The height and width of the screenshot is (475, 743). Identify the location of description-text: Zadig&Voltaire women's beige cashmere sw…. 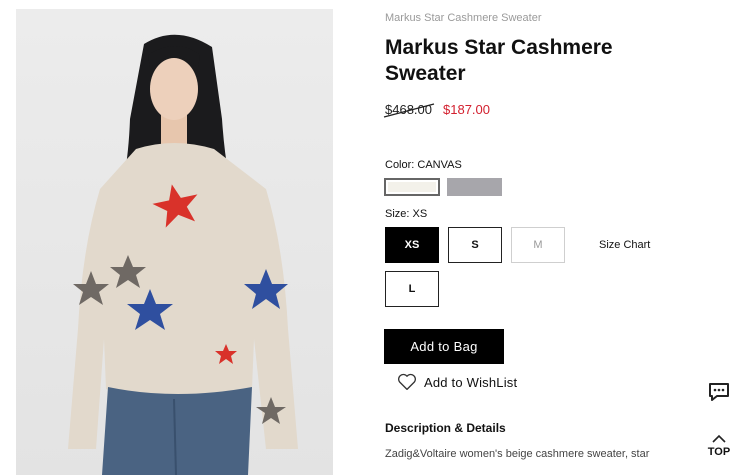
(517, 454).